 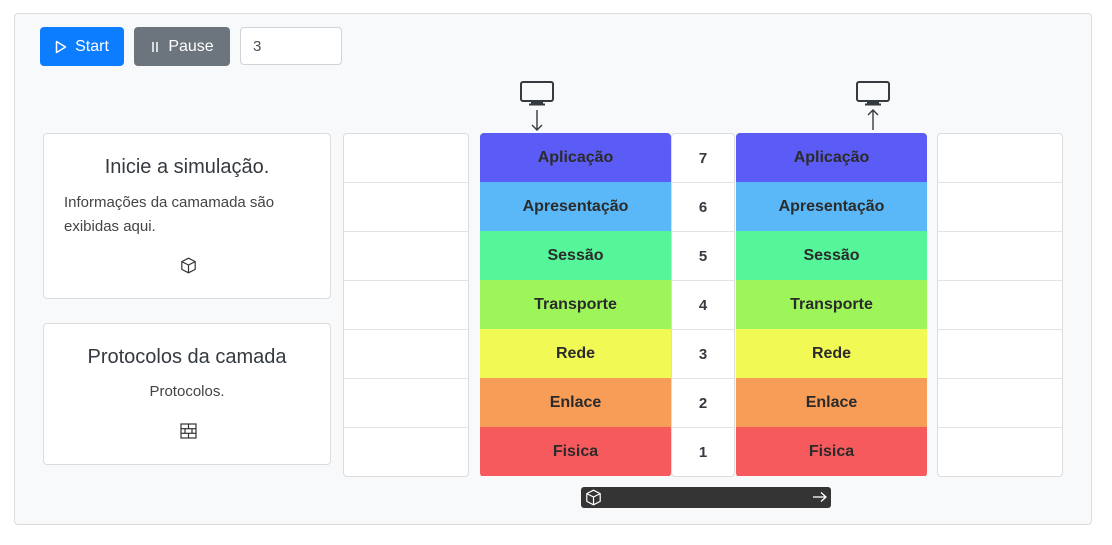 I want to click on layer-number: 6, so click(x=703, y=207).